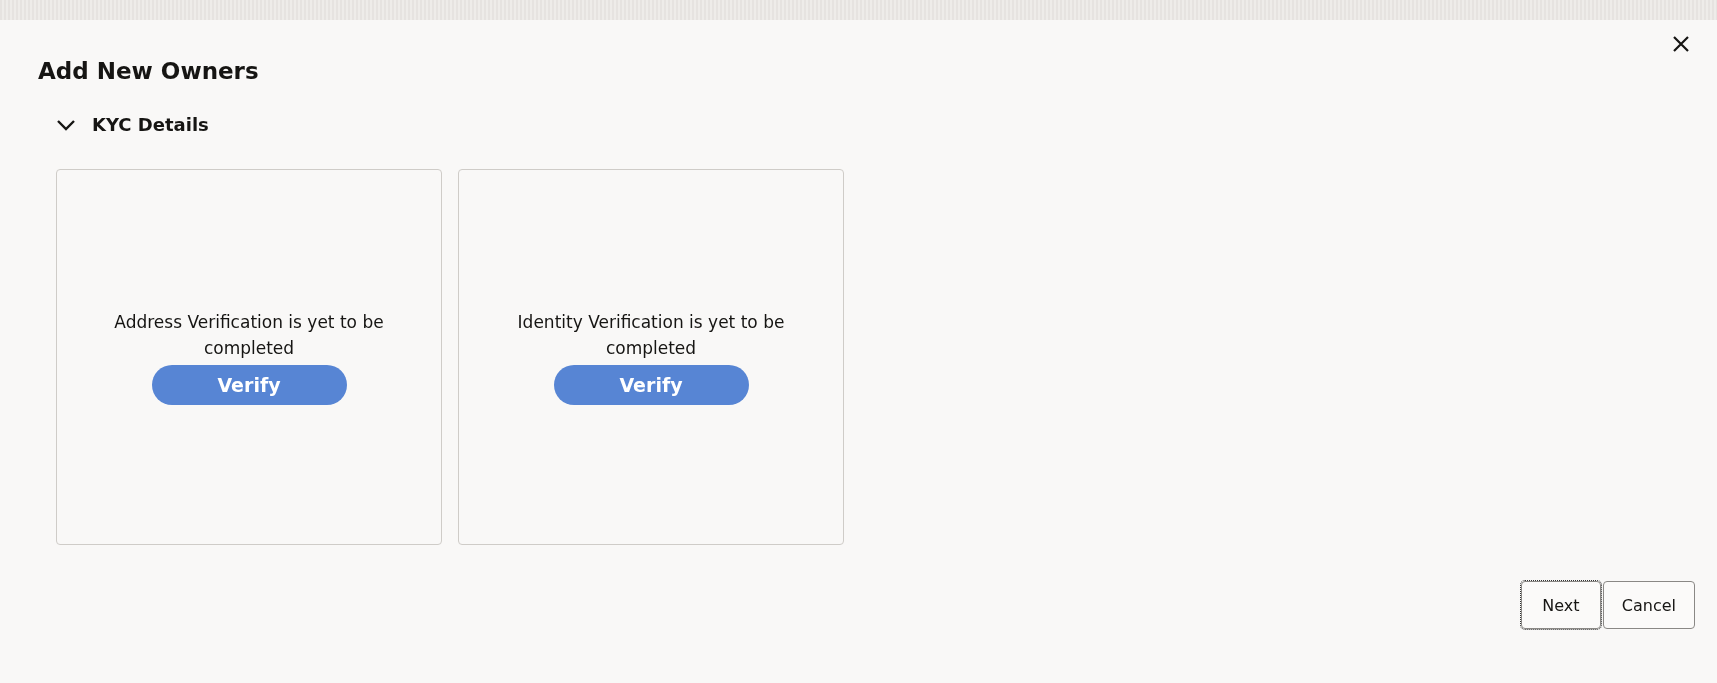 This screenshot has width=1717, height=683. What do you see at coordinates (66, 124) in the screenshot?
I see `chevron-icon` at bounding box center [66, 124].